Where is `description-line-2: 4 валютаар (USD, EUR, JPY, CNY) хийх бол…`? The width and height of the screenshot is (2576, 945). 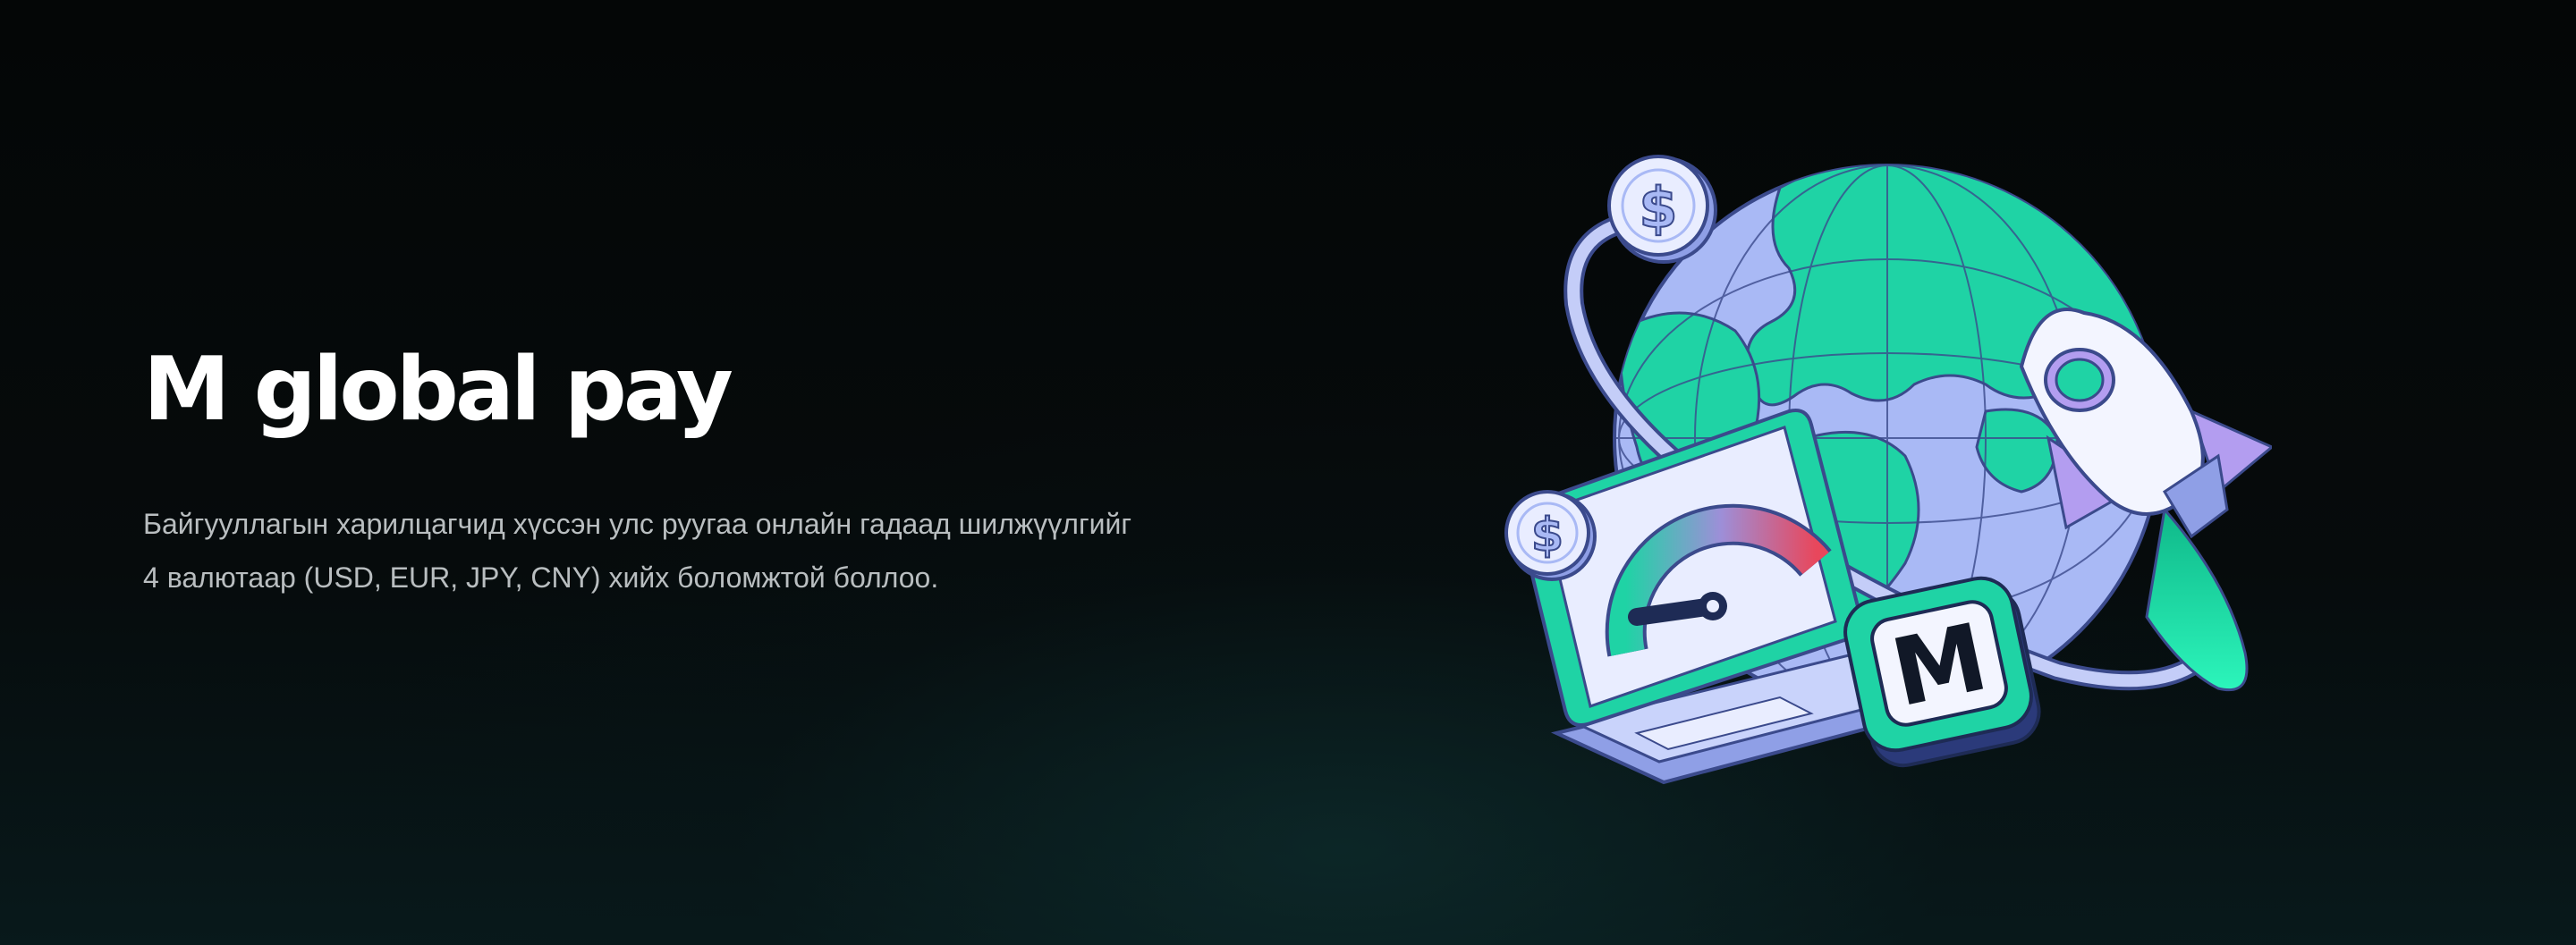
description-line-2: 4 валютаар (USD, EUR, JPY, CNY) хийх бол… is located at coordinates (541, 577).